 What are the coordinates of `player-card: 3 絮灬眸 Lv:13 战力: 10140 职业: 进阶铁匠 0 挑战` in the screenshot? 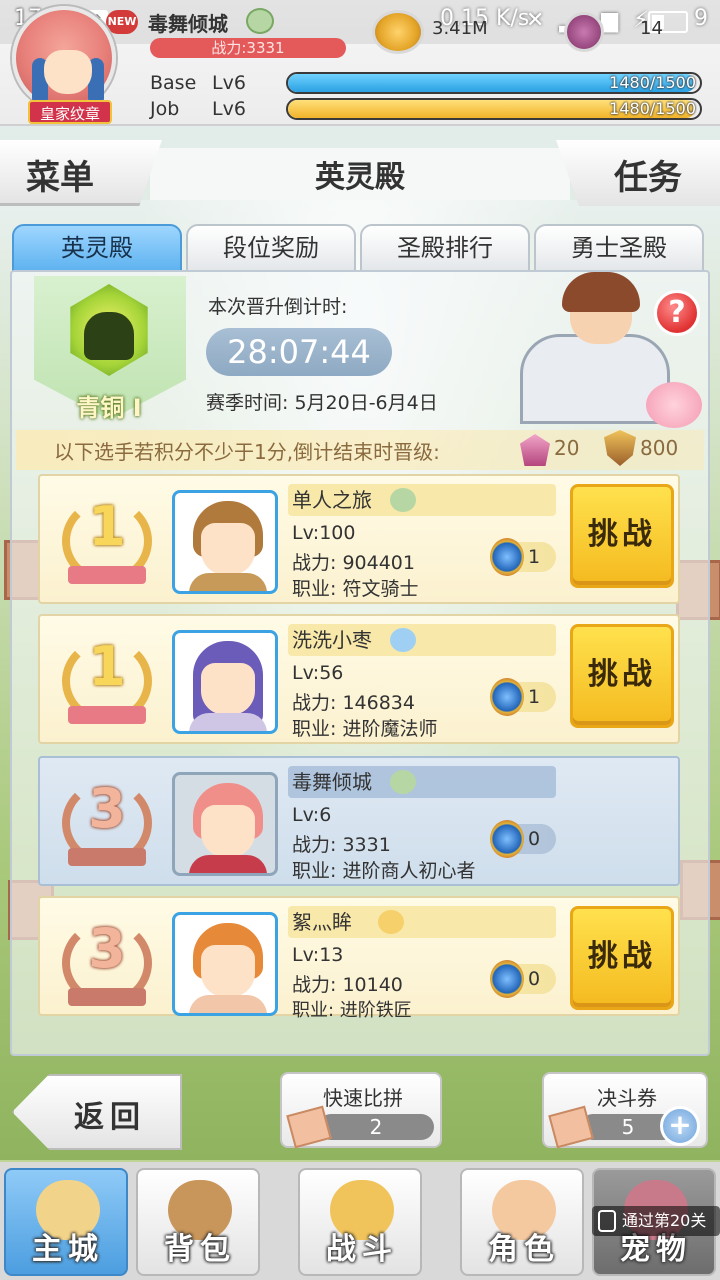 It's located at (359, 958).